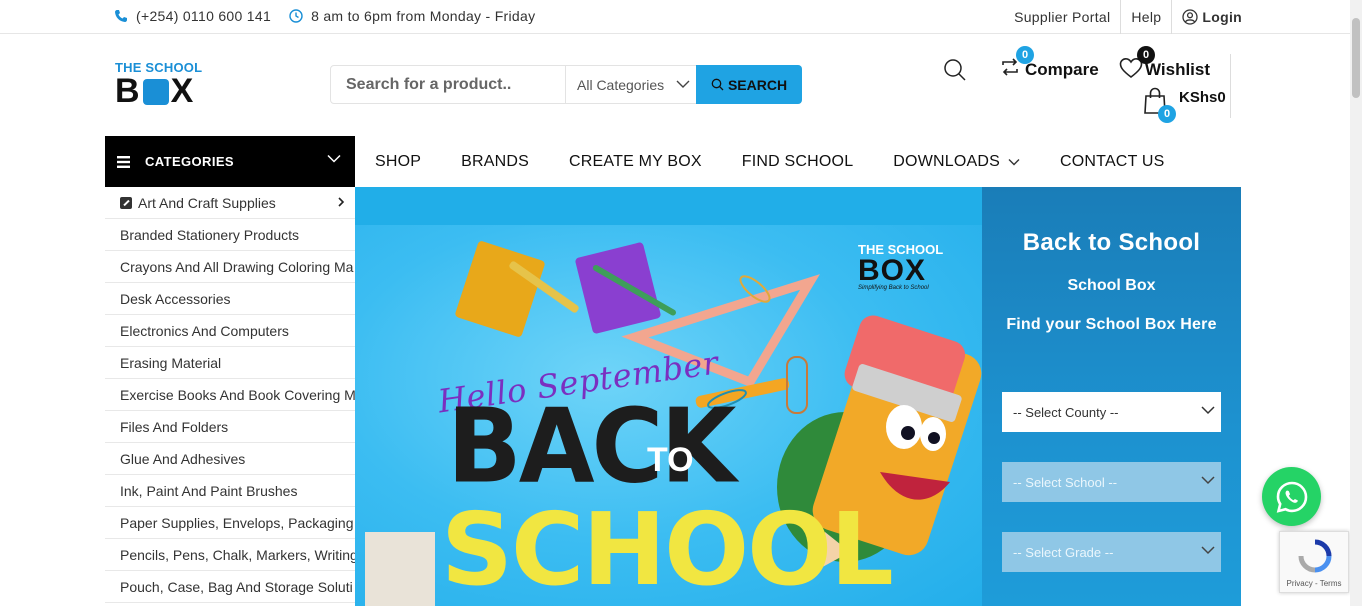 The width and height of the screenshot is (1362, 606). Describe the element at coordinates (230, 331) in the screenshot. I see `category-item: Electronics And Computers` at that location.